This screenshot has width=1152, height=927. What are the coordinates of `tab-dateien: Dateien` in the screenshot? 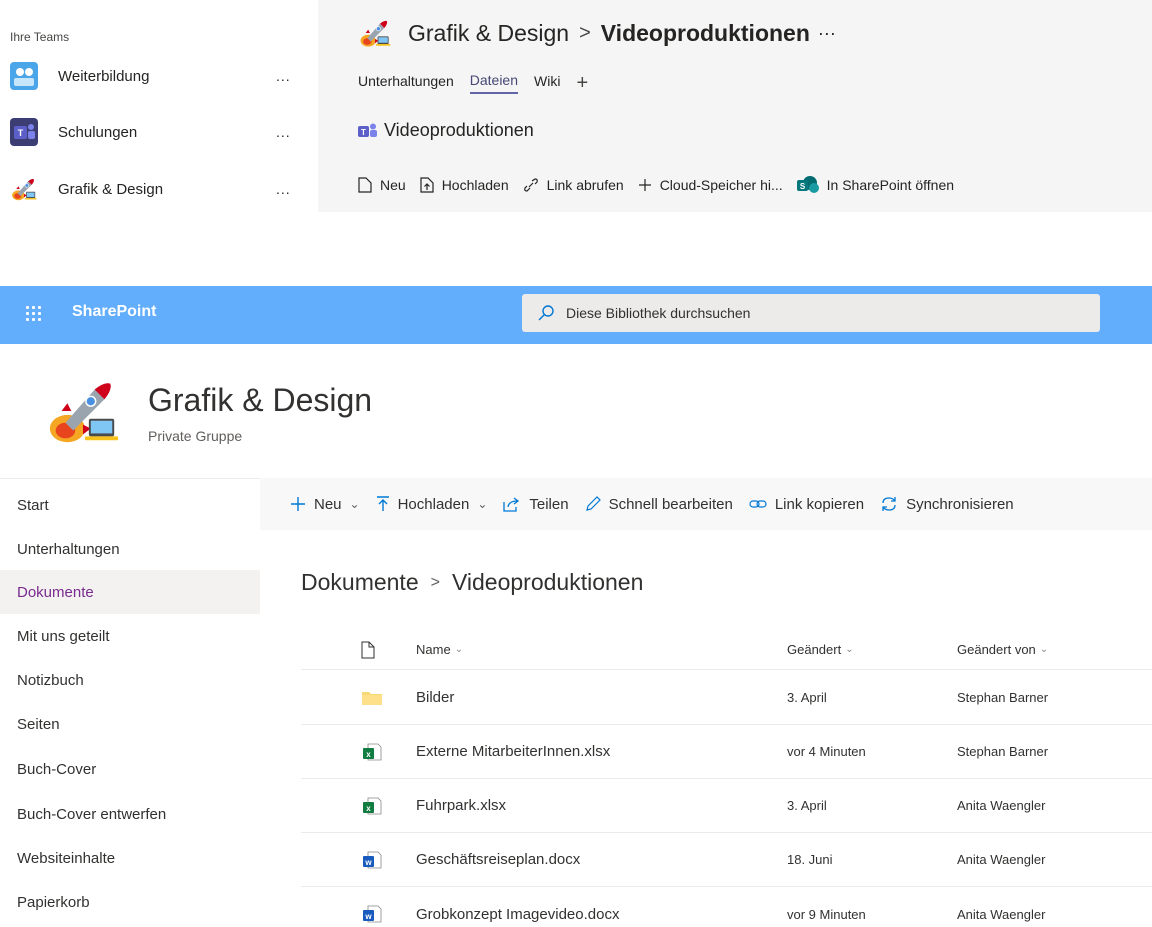 It's located at (494, 83).